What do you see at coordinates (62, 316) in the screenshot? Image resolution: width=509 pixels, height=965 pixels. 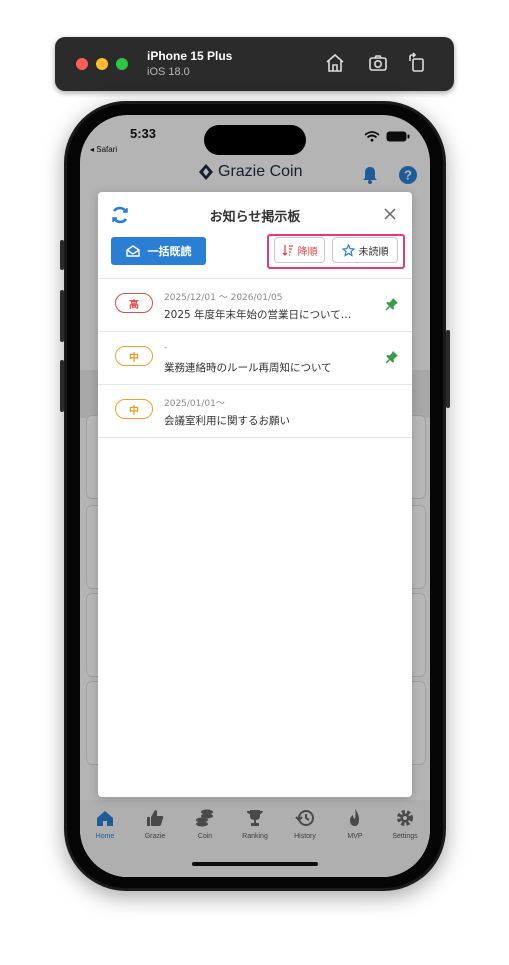 I see `volume-up-button` at bounding box center [62, 316].